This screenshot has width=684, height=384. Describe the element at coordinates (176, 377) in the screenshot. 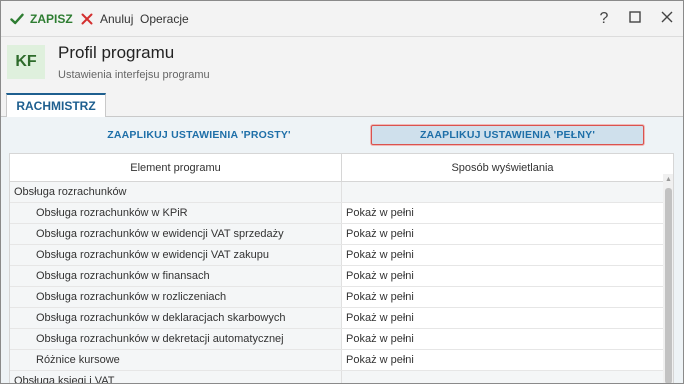

I see `element-cell: Obsługa księgi i VAT` at that location.